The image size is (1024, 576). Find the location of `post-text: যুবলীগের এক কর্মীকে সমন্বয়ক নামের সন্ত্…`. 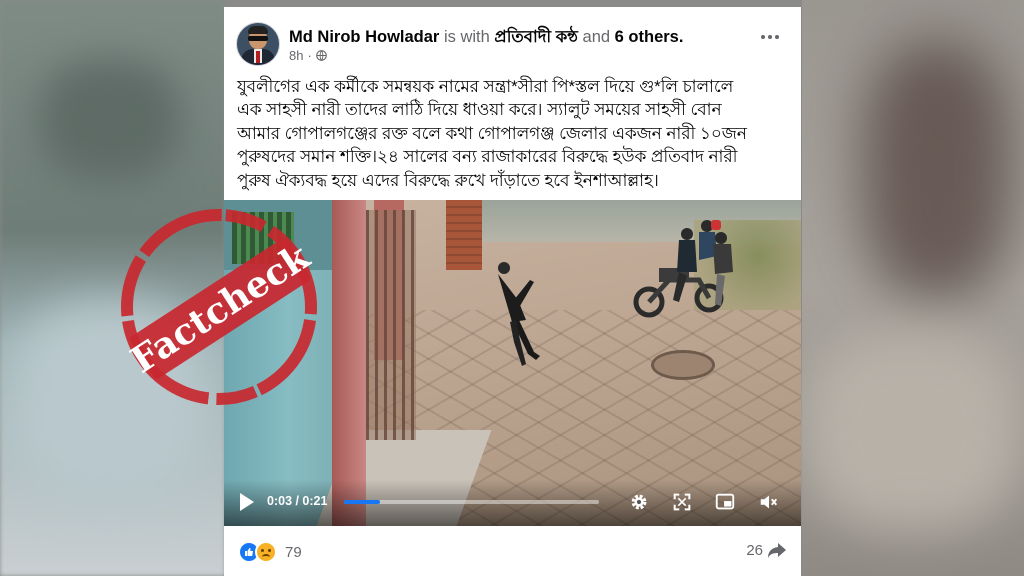

post-text: যুবলীগের এক কর্মীকে সমন্বয়ক নামের সন্ত্… is located at coordinates (515, 133).